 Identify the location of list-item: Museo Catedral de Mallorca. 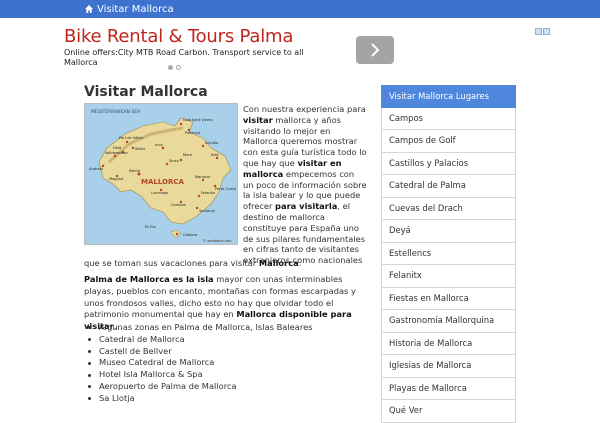
(228, 363).